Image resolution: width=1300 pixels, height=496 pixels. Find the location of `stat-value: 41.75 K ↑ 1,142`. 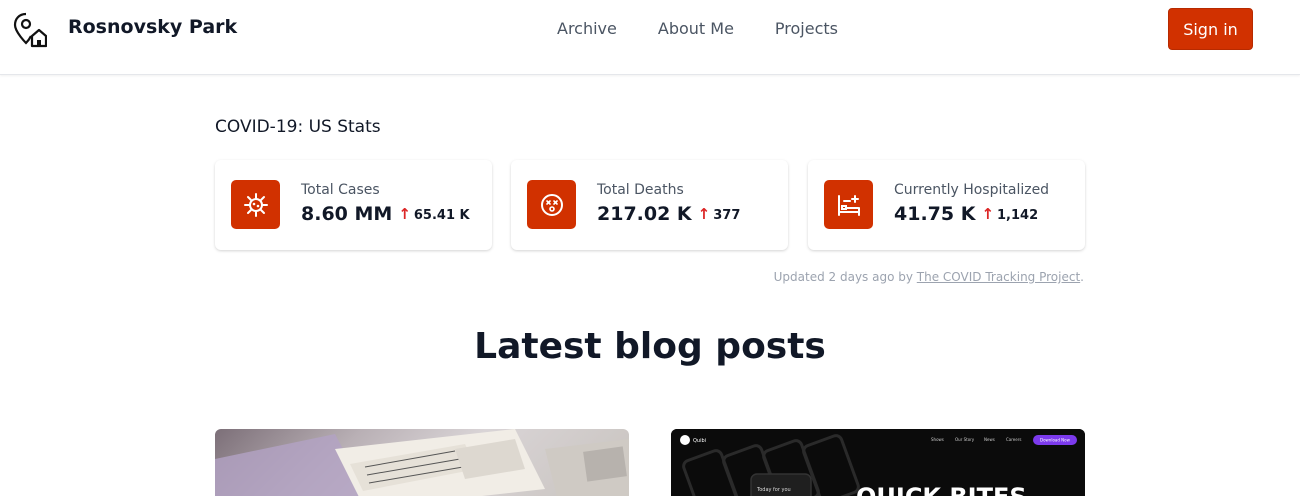

stat-value: 41.75 K ↑ 1,142 is located at coordinates (966, 214).